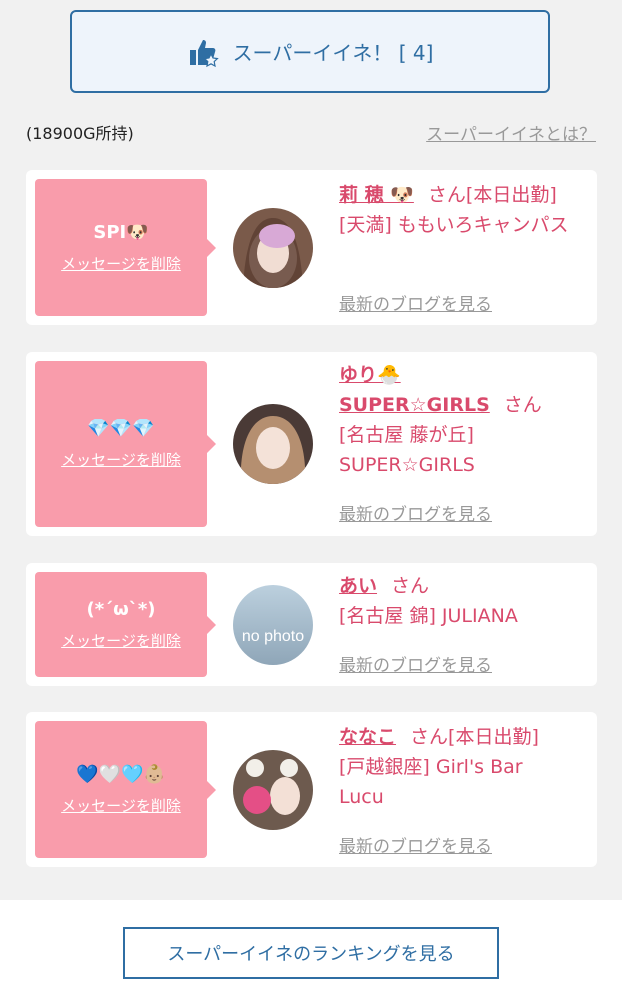 The image size is (622, 1000). Describe the element at coordinates (311, 953) in the screenshot. I see `ranking-button: スーパーイイネのランキングを見る` at that location.